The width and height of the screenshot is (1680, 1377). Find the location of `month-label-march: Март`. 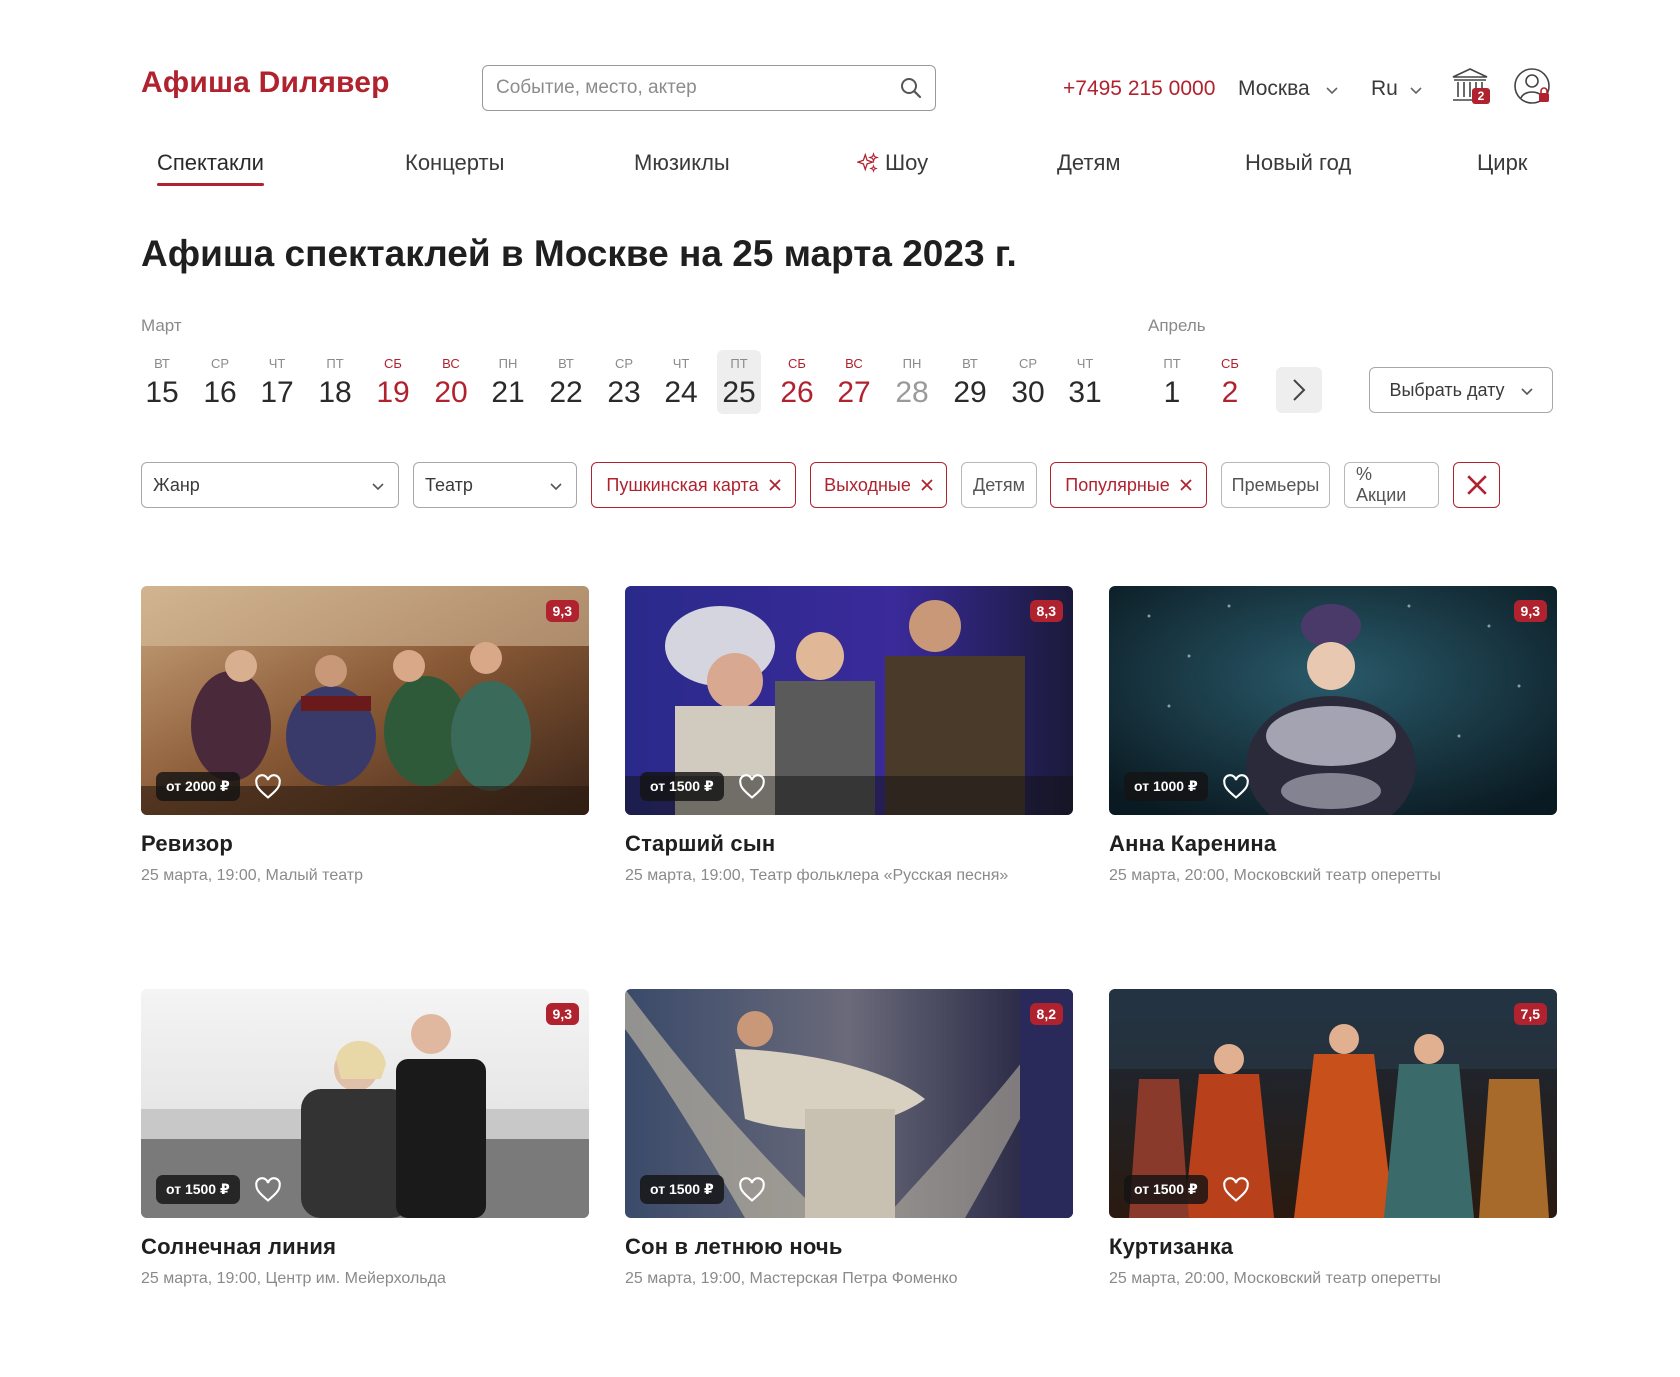

month-label-march: Март is located at coordinates (161, 325).